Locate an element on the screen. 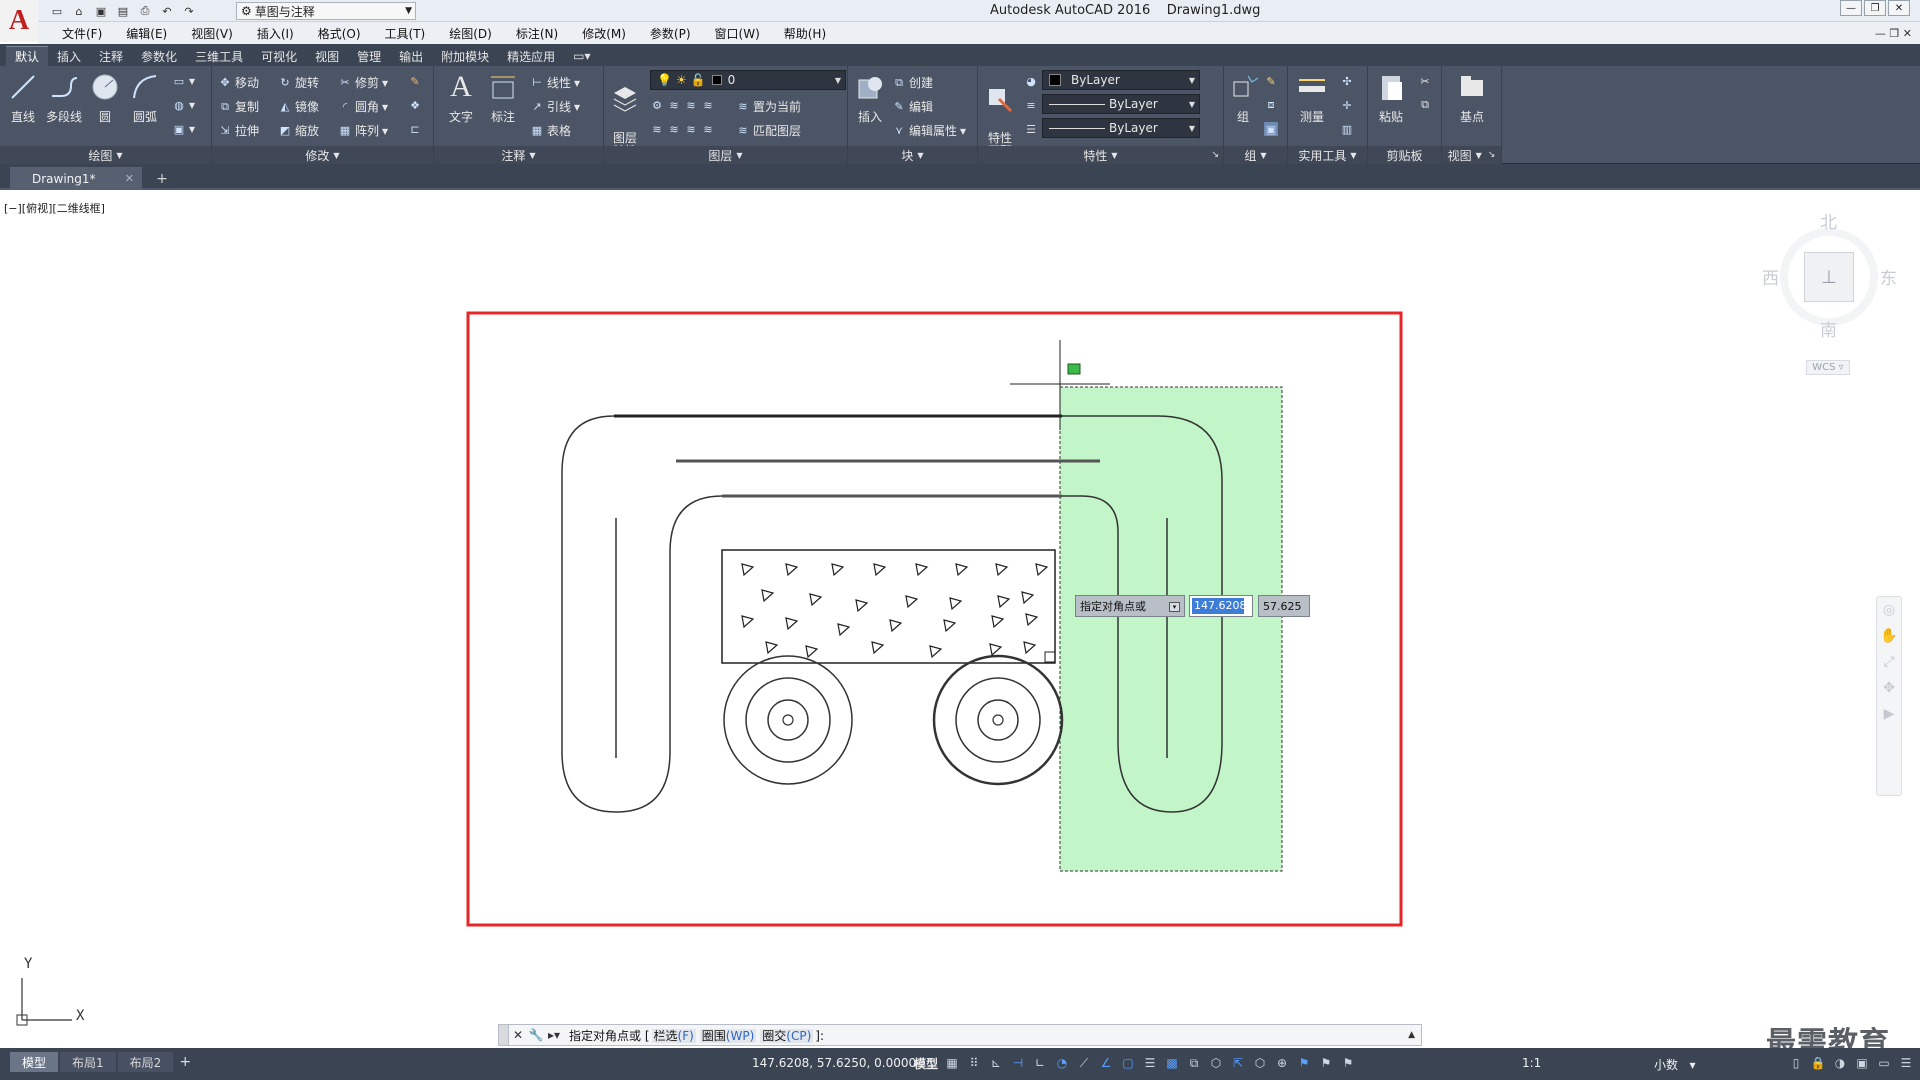 The width and height of the screenshot is (1920, 1080). compass-north: 北 is located at coordinates (1828, 220).